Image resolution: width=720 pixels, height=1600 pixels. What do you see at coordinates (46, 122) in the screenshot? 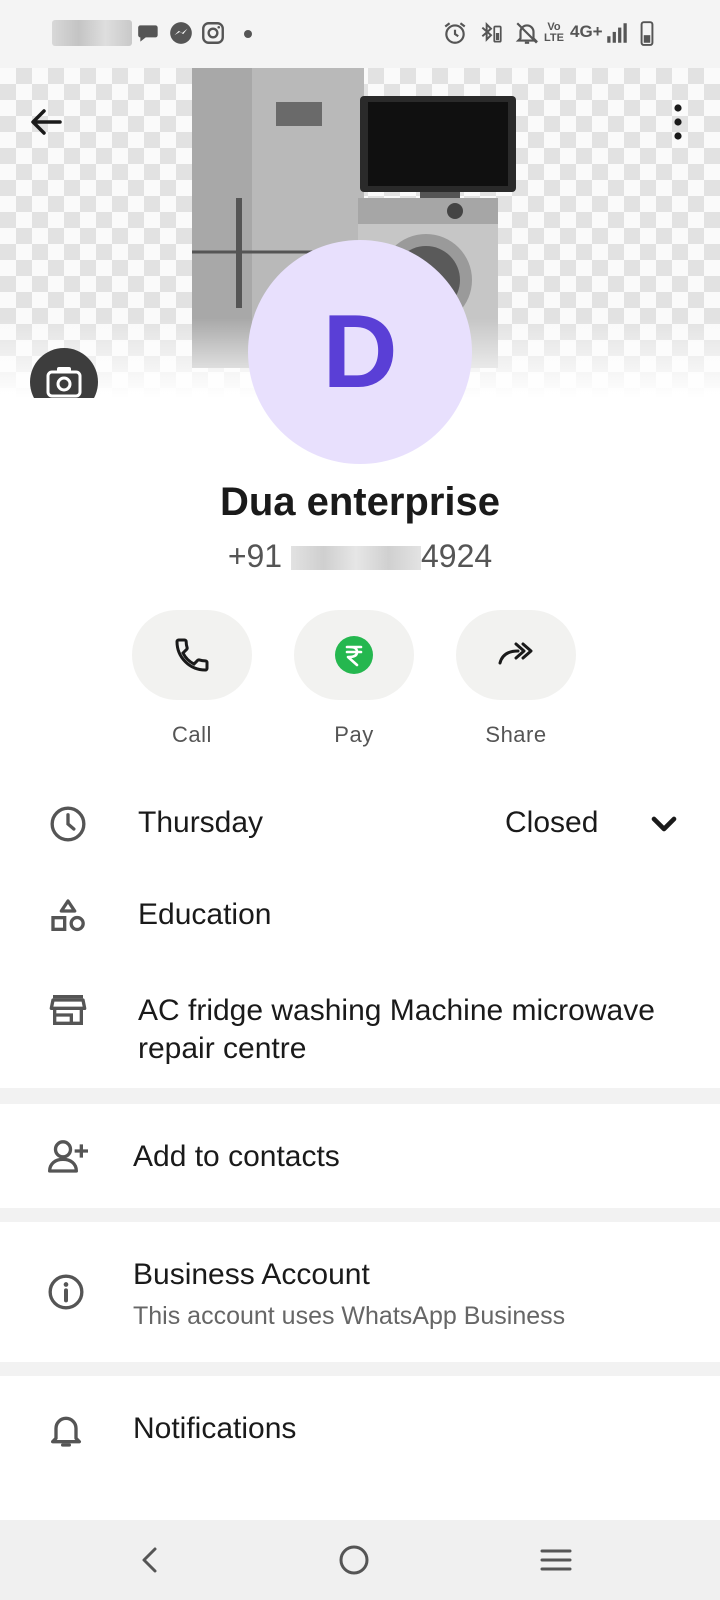
I see `back-arrow-icon` at bounding box center [46, 122].